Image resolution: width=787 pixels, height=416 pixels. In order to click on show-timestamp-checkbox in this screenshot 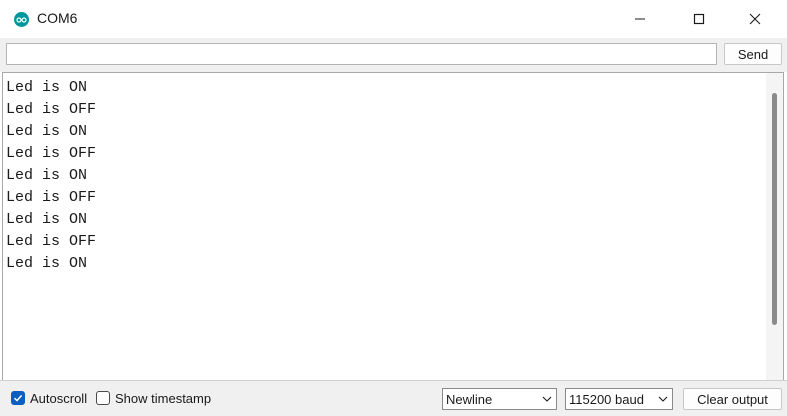, I will do `click(103, 398)`.